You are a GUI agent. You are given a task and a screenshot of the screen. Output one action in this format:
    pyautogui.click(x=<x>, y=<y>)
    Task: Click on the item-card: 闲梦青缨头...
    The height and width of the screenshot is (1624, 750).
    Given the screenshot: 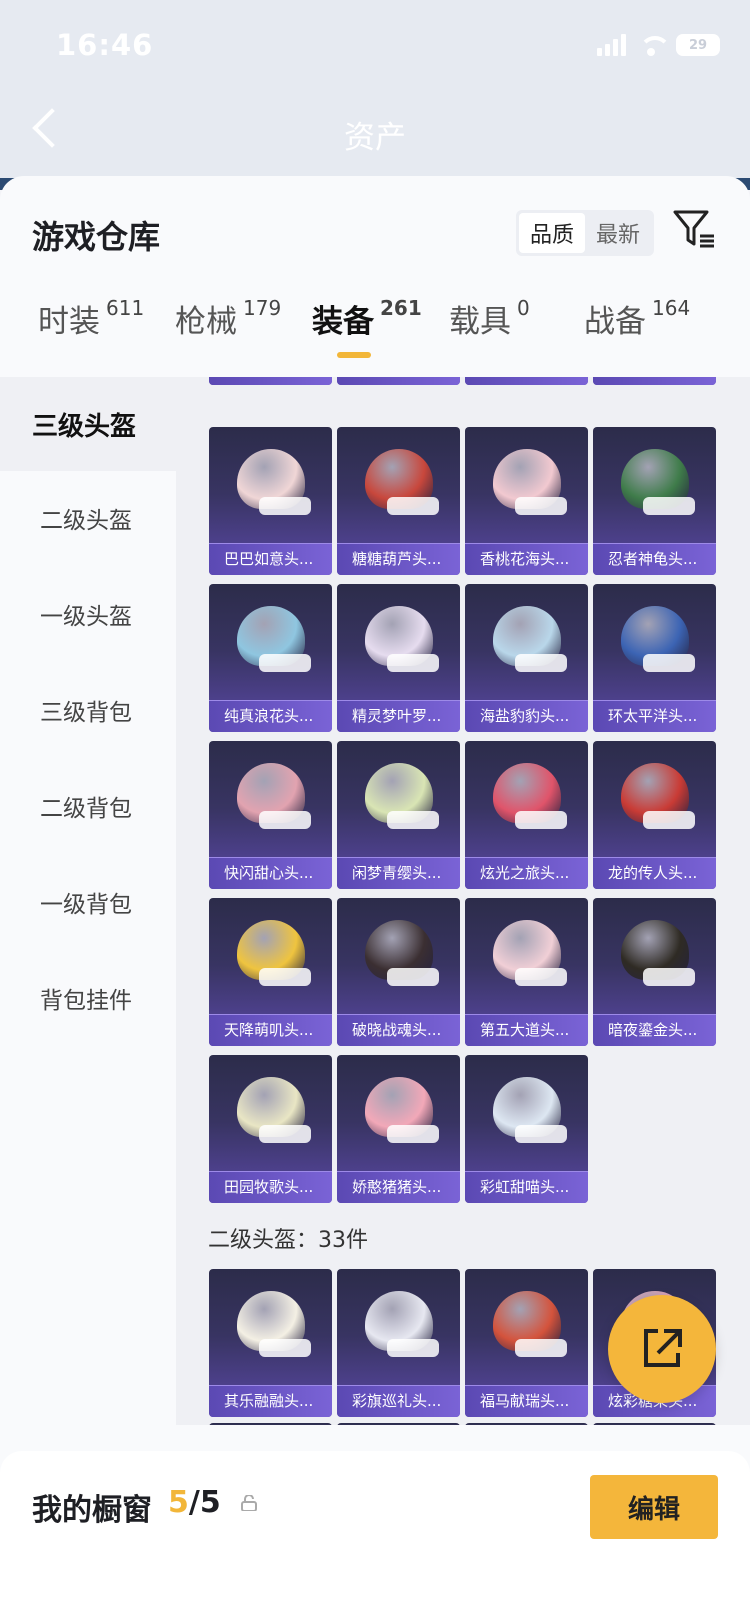 What is the action you would take?
    pyautogui.click(x=398, y=815)
    